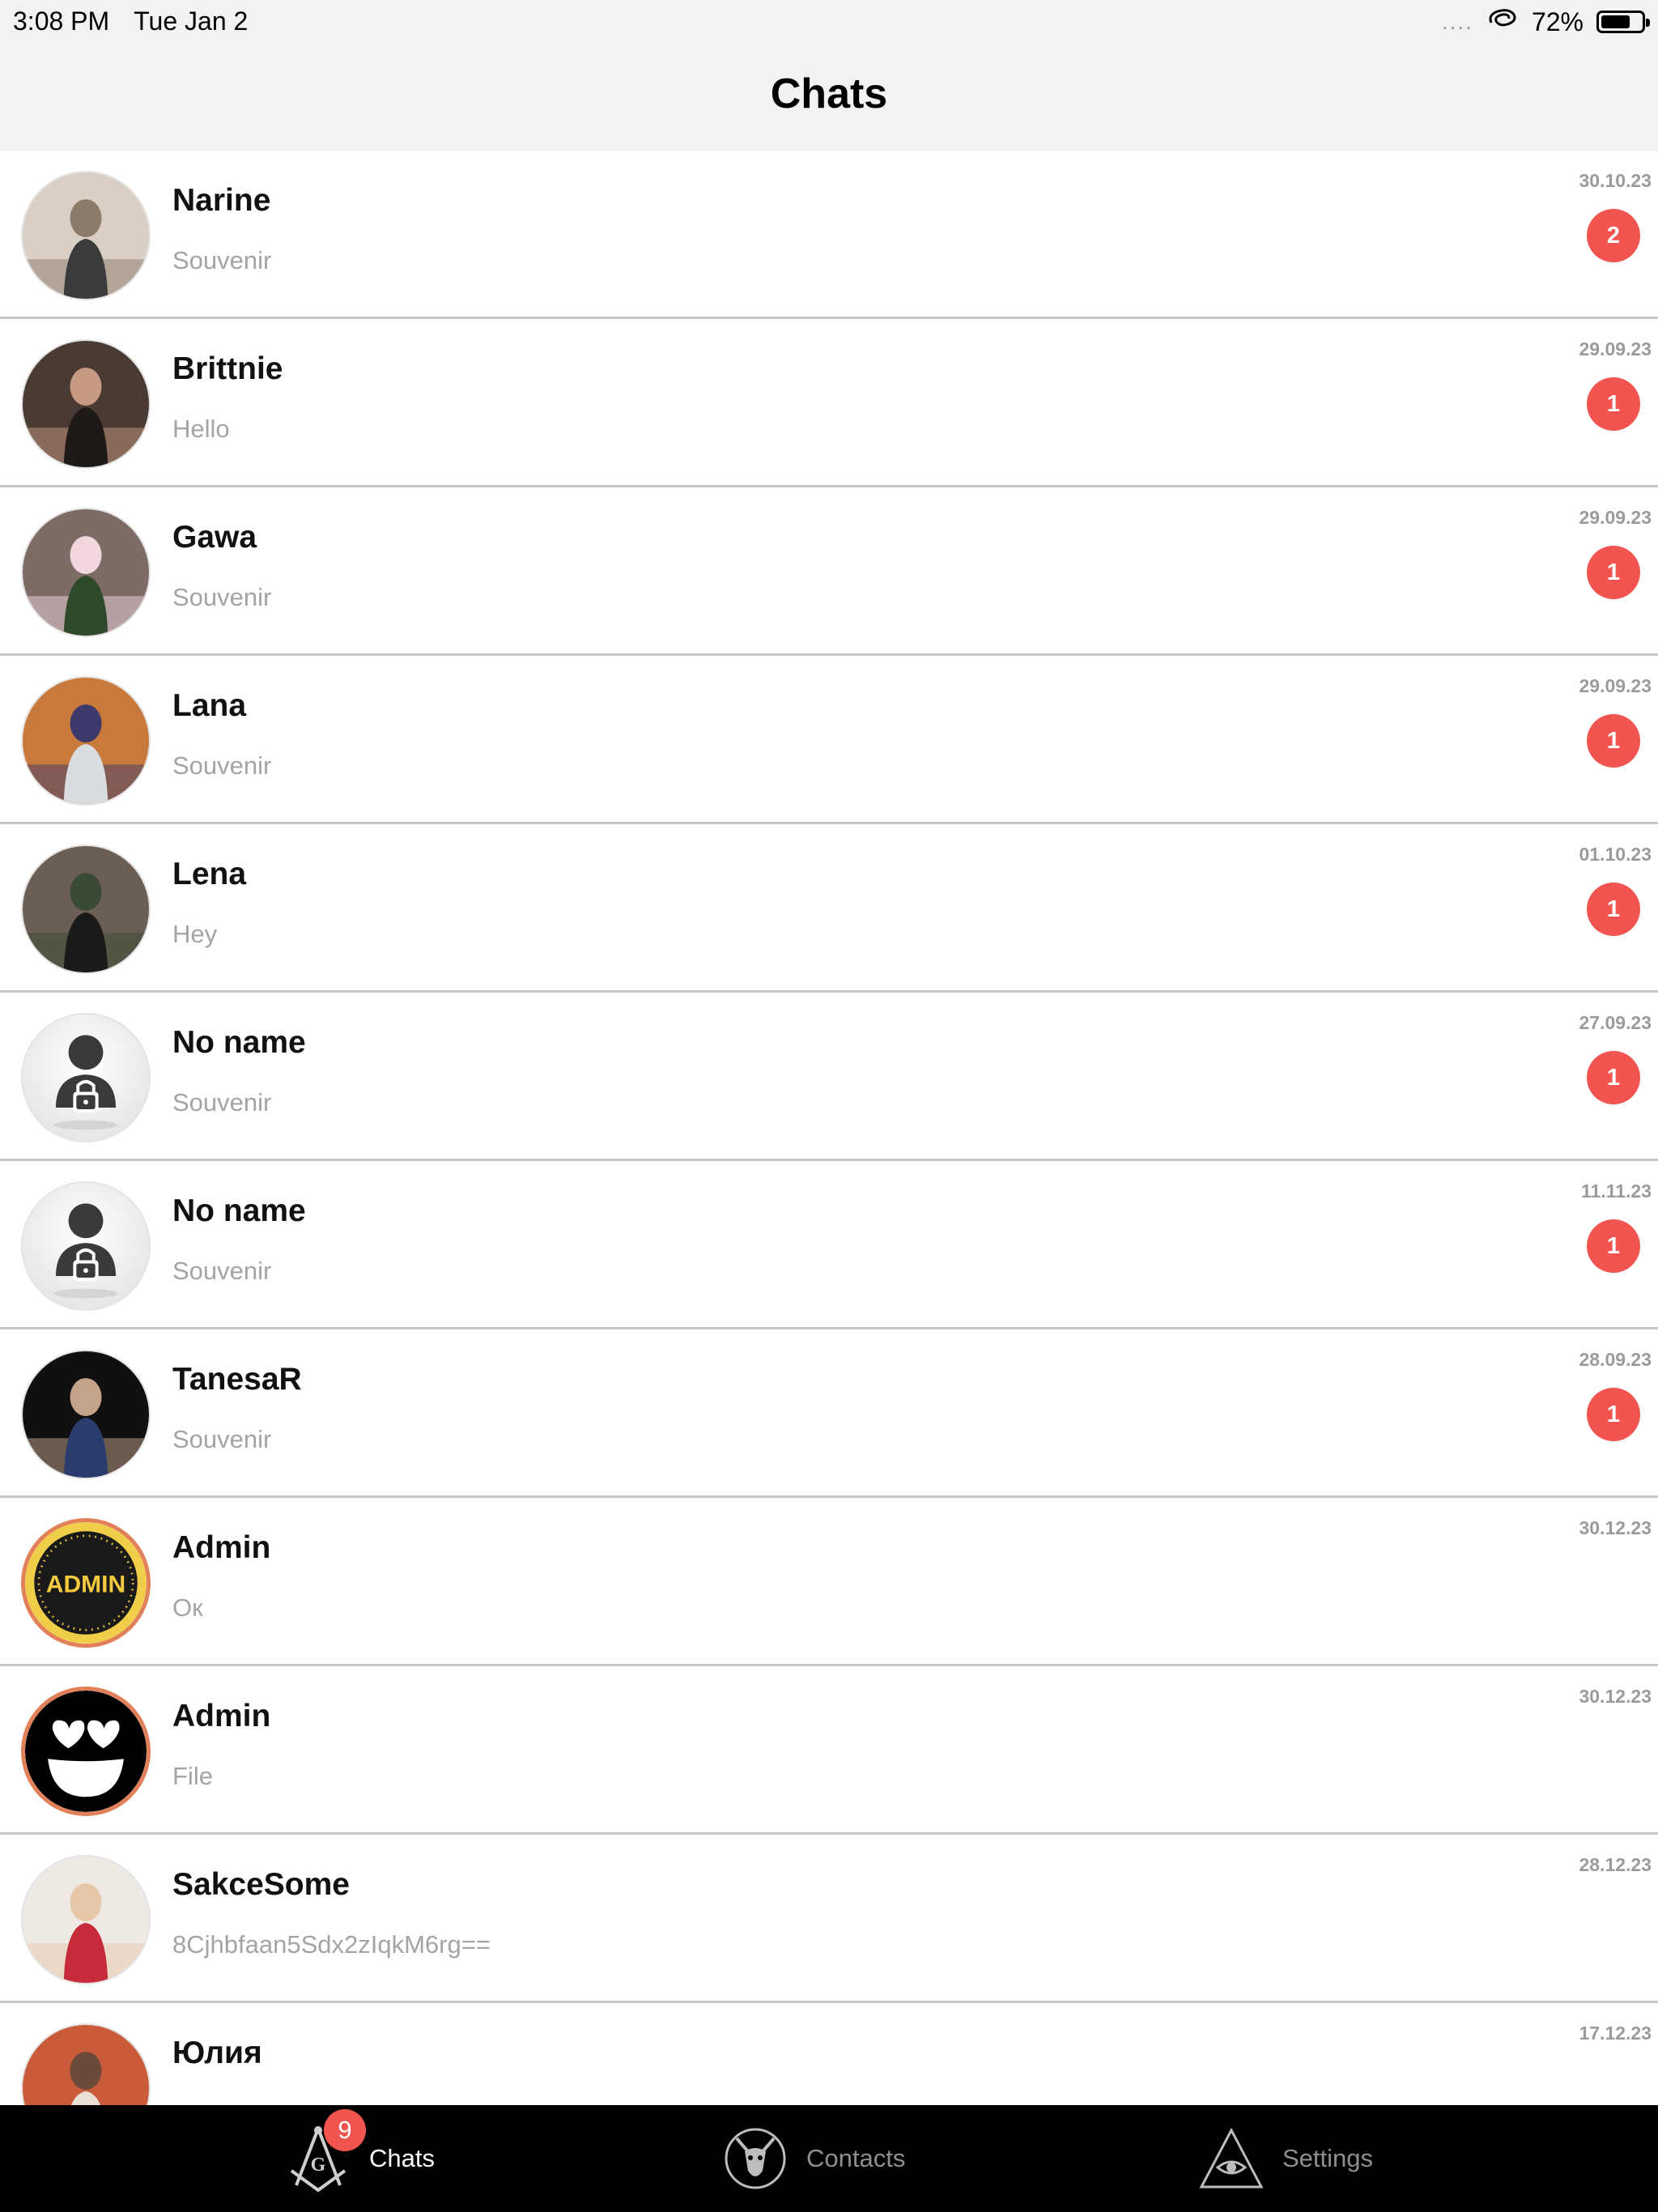 The image size is (1658, 2212). What do you see at coordinates (1615, 181) in the screenshot?
I see `chat-date: 30.10.23` at bounding box center [1615, 181].